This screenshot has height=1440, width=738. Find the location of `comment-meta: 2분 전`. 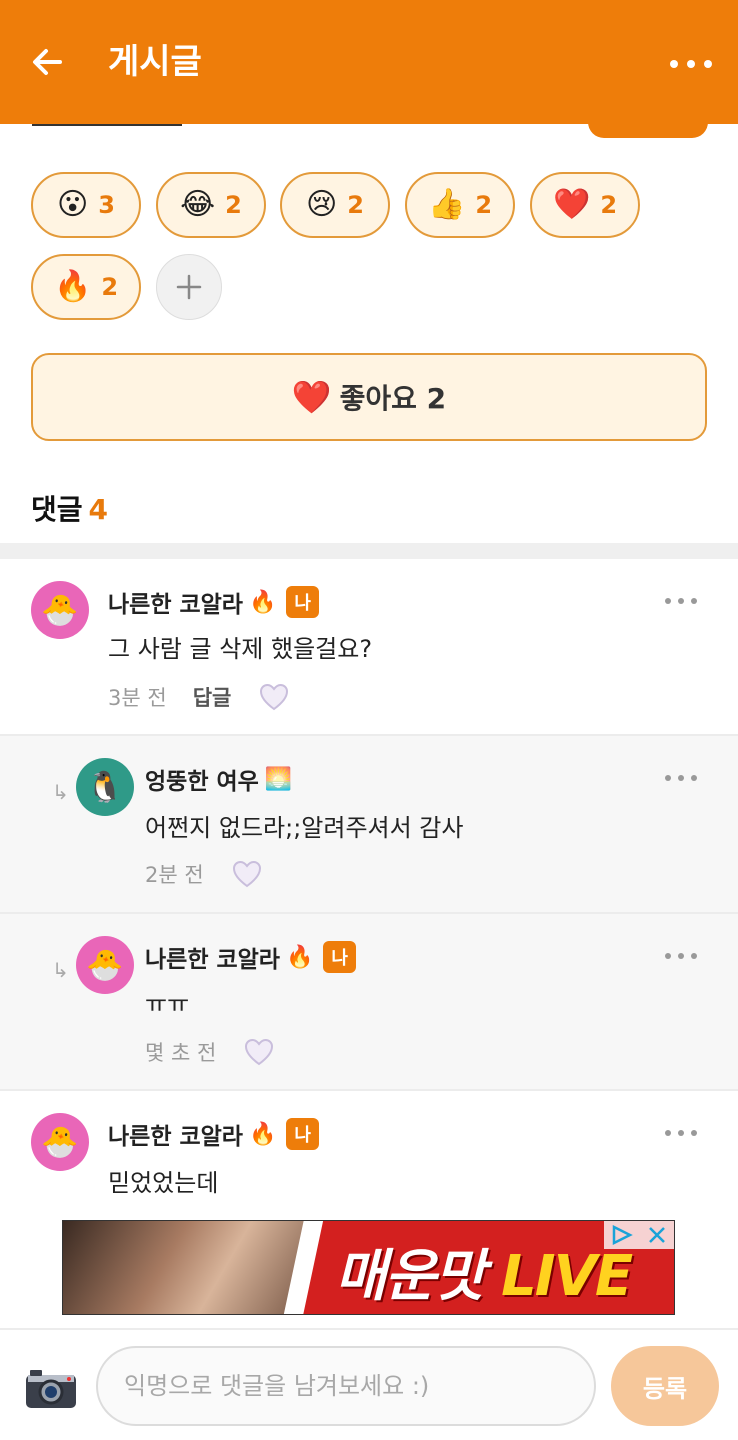

comment-meta: 2분 전 is located at coordinates (203, 874).